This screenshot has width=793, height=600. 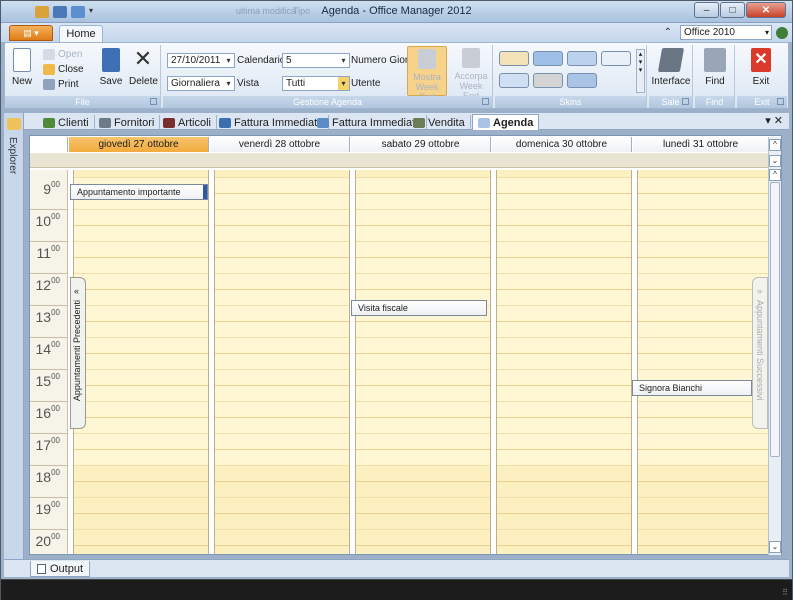 What do you see at coordinates (139, 144) in the screenshot?
I see `day-header: giovedì 27 ottobre` at bounding box center [139, 144].